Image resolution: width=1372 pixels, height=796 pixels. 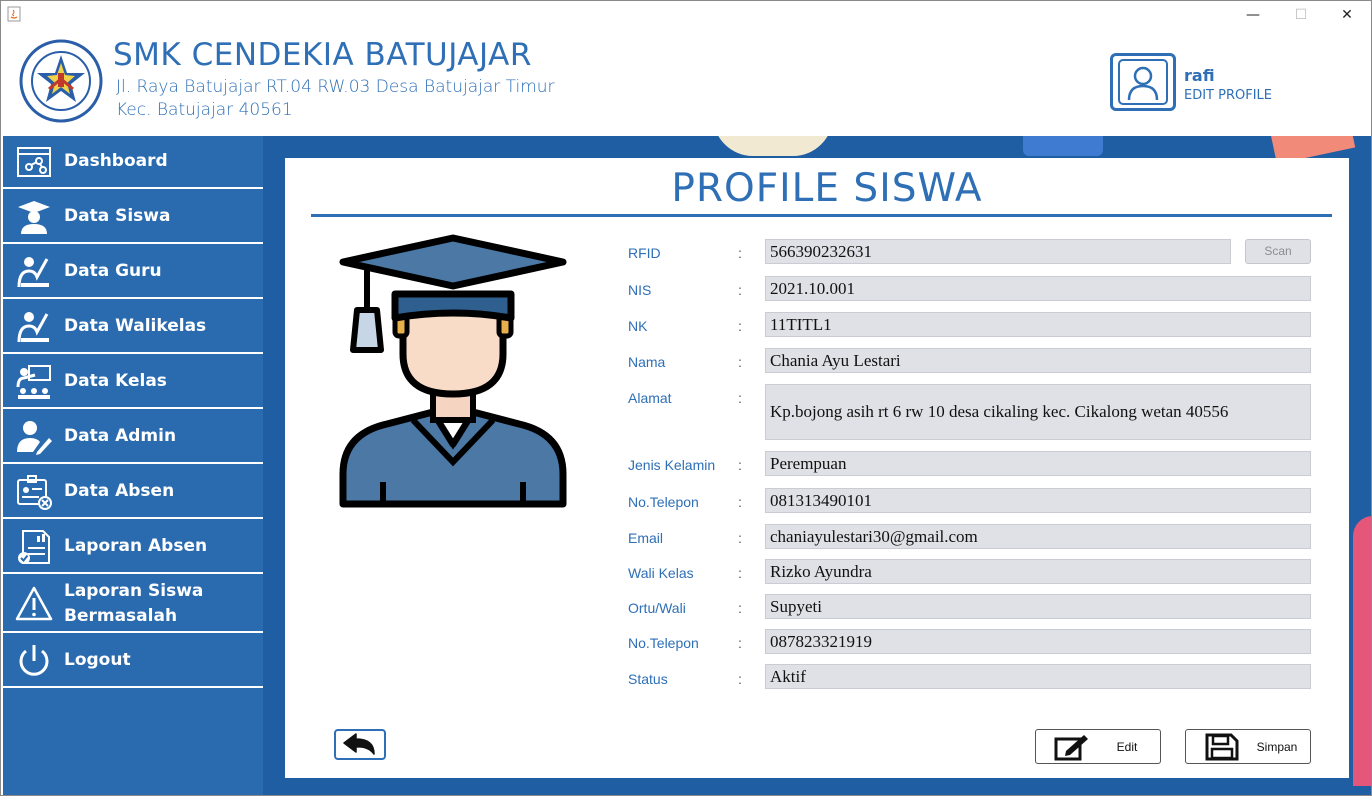 I want to click on save-button: Simpan, so click(x=1248, y=746).